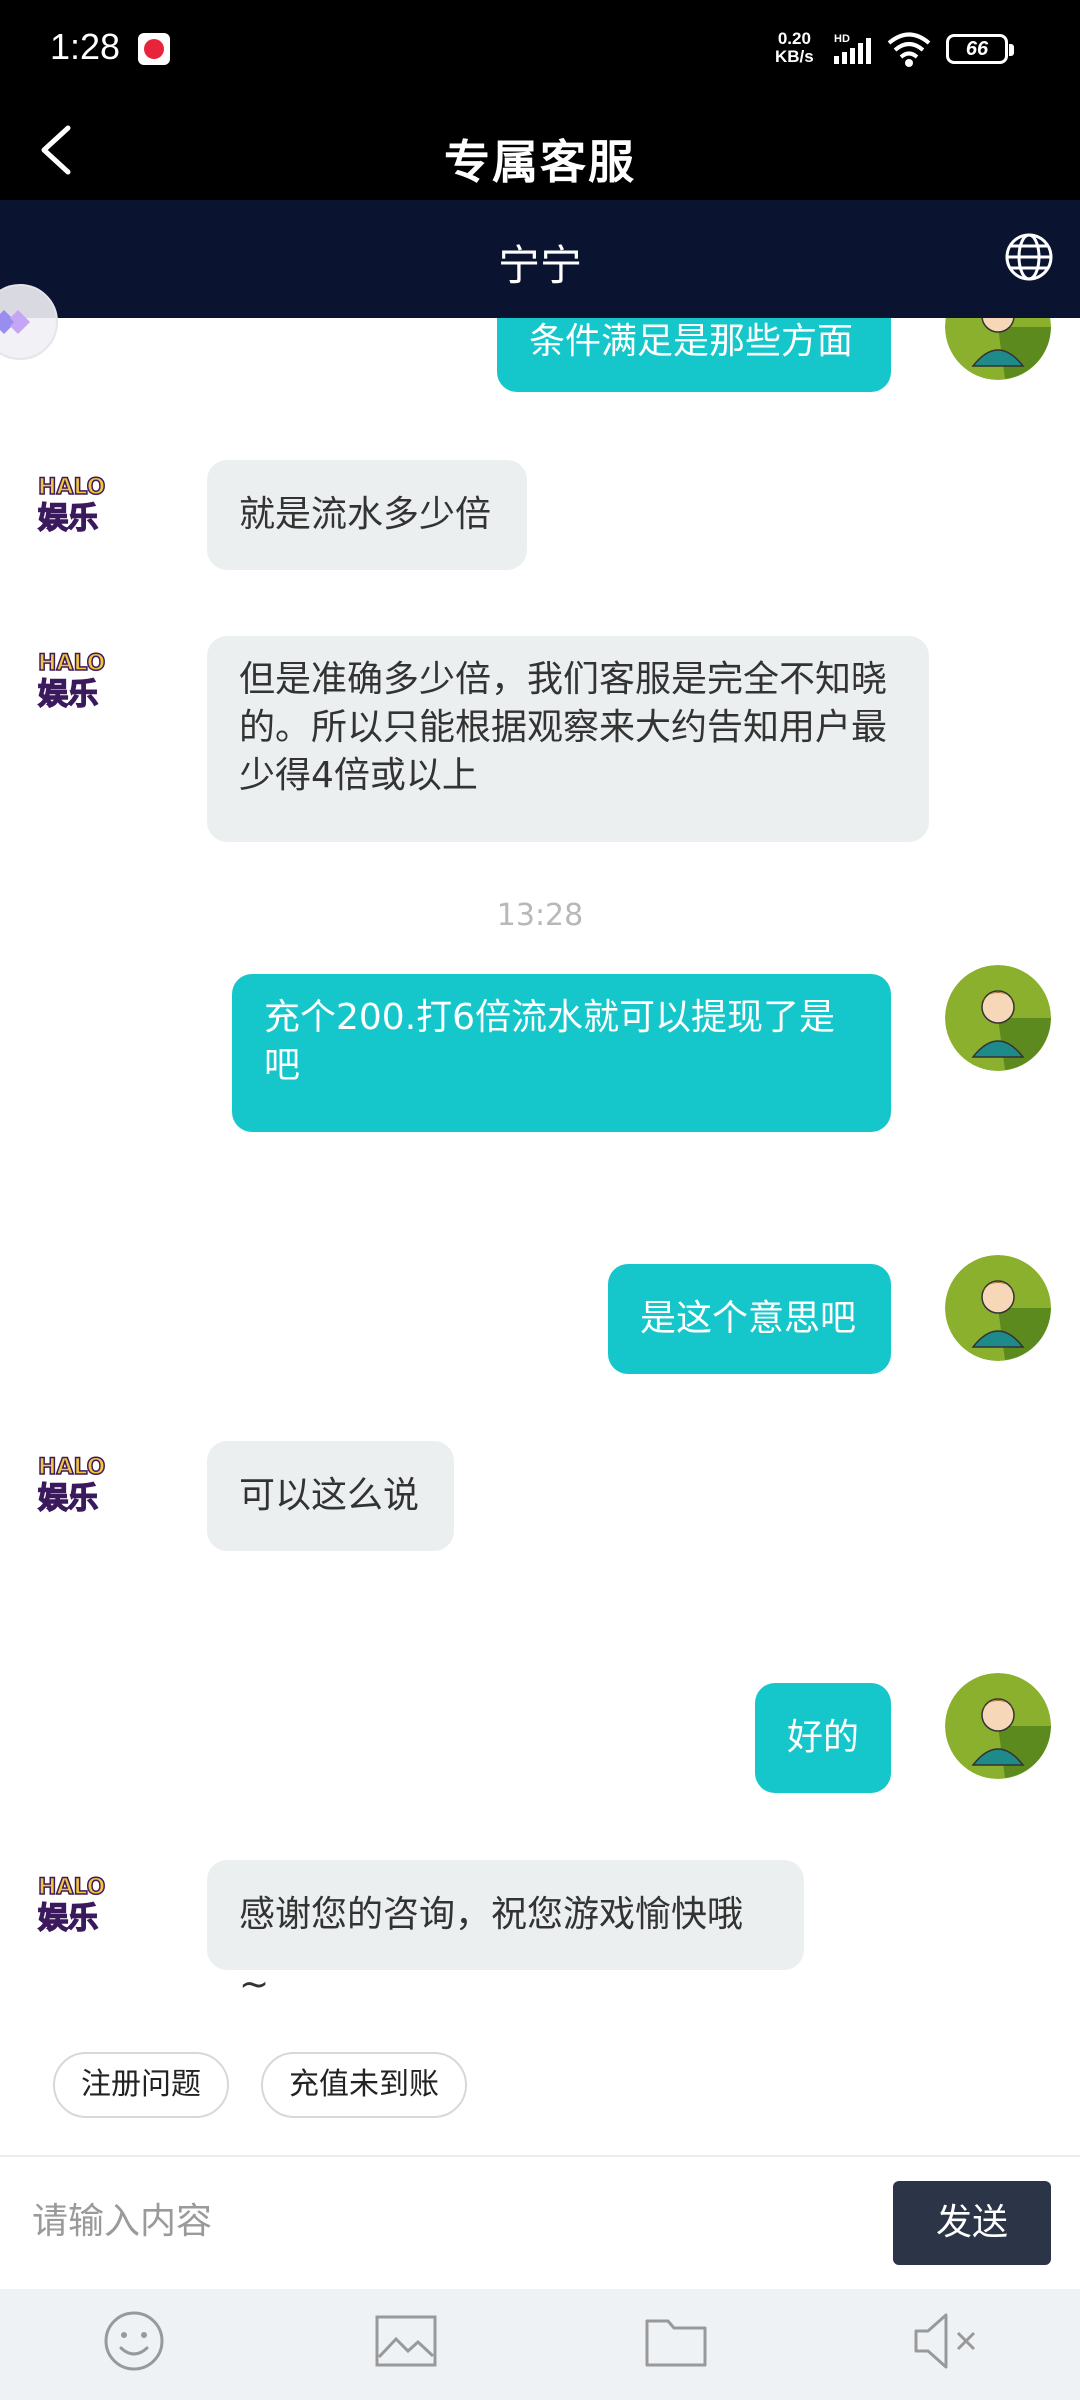 This screenshot has width=1080, height=2400. Describe the element at coordinates (561, 1053) in the screenshot. I see `user-message: 充个200.打6倍流水就可以提现了是吧` at that location.